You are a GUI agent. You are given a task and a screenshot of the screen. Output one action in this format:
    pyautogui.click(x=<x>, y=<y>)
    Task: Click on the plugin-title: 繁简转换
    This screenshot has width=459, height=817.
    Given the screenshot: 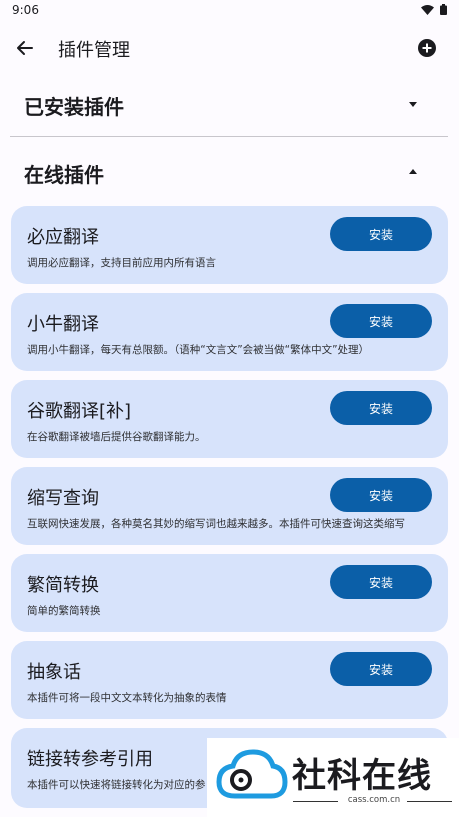 What is the action you would take?
    pyautogui.click(x=63, y=585)
    